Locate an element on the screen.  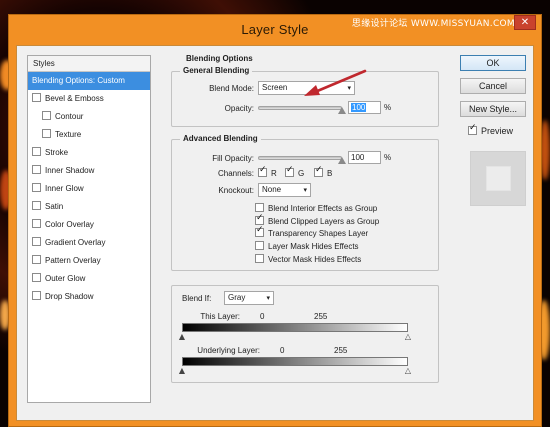
channel-g-checkbox: G is located at coordinates (294, 171).